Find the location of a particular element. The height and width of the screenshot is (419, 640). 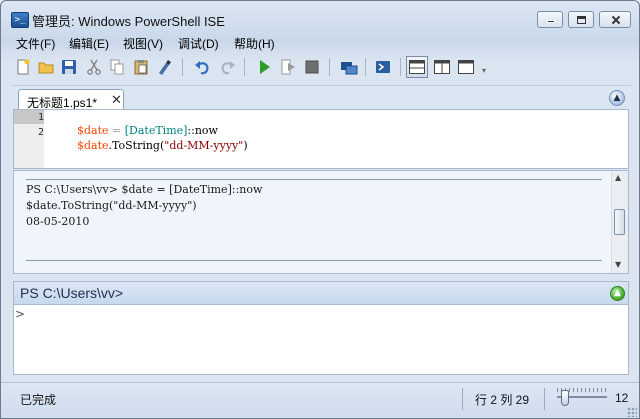

minimize-icon is located at coordinates (550, 19).